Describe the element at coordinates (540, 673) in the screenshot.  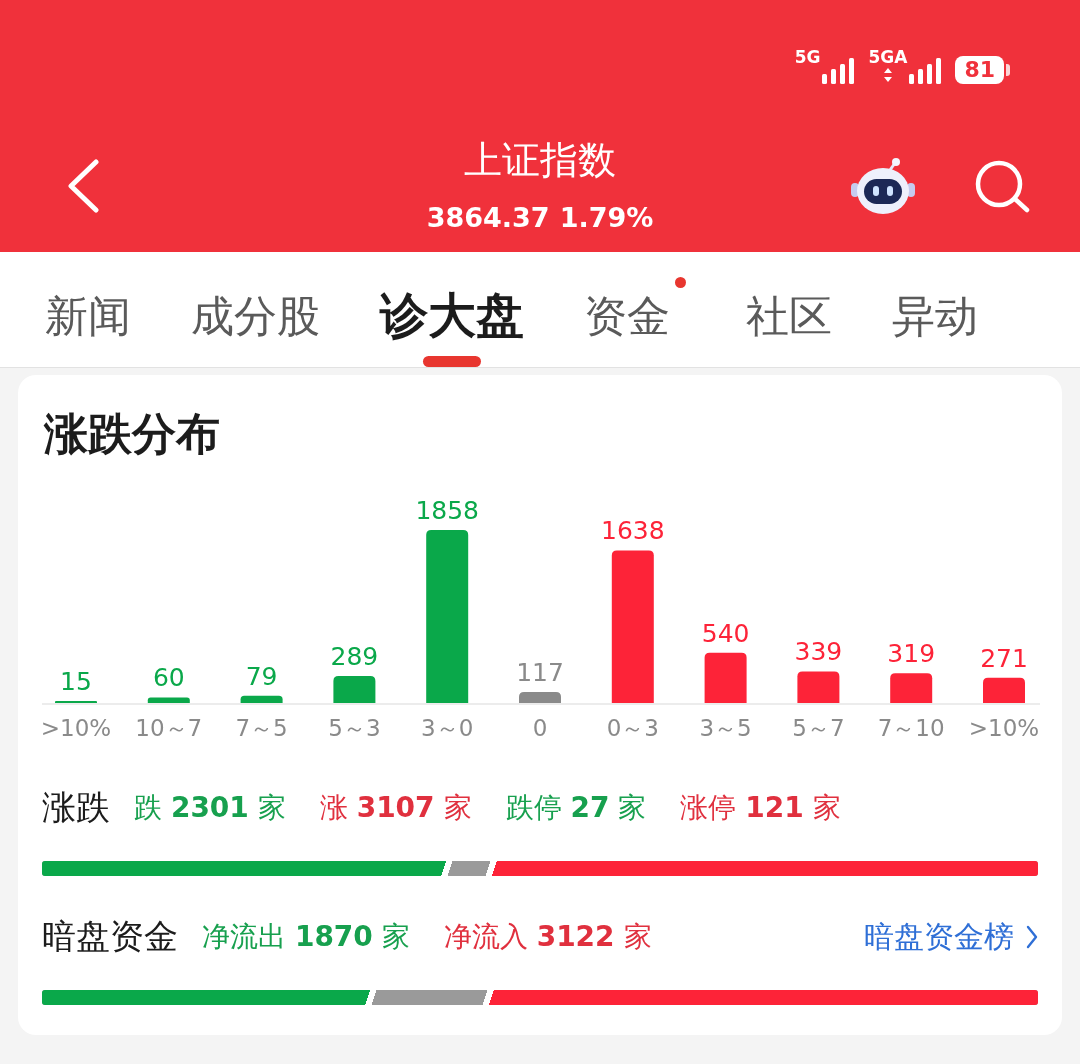
I see `value-label: 117` at that location.